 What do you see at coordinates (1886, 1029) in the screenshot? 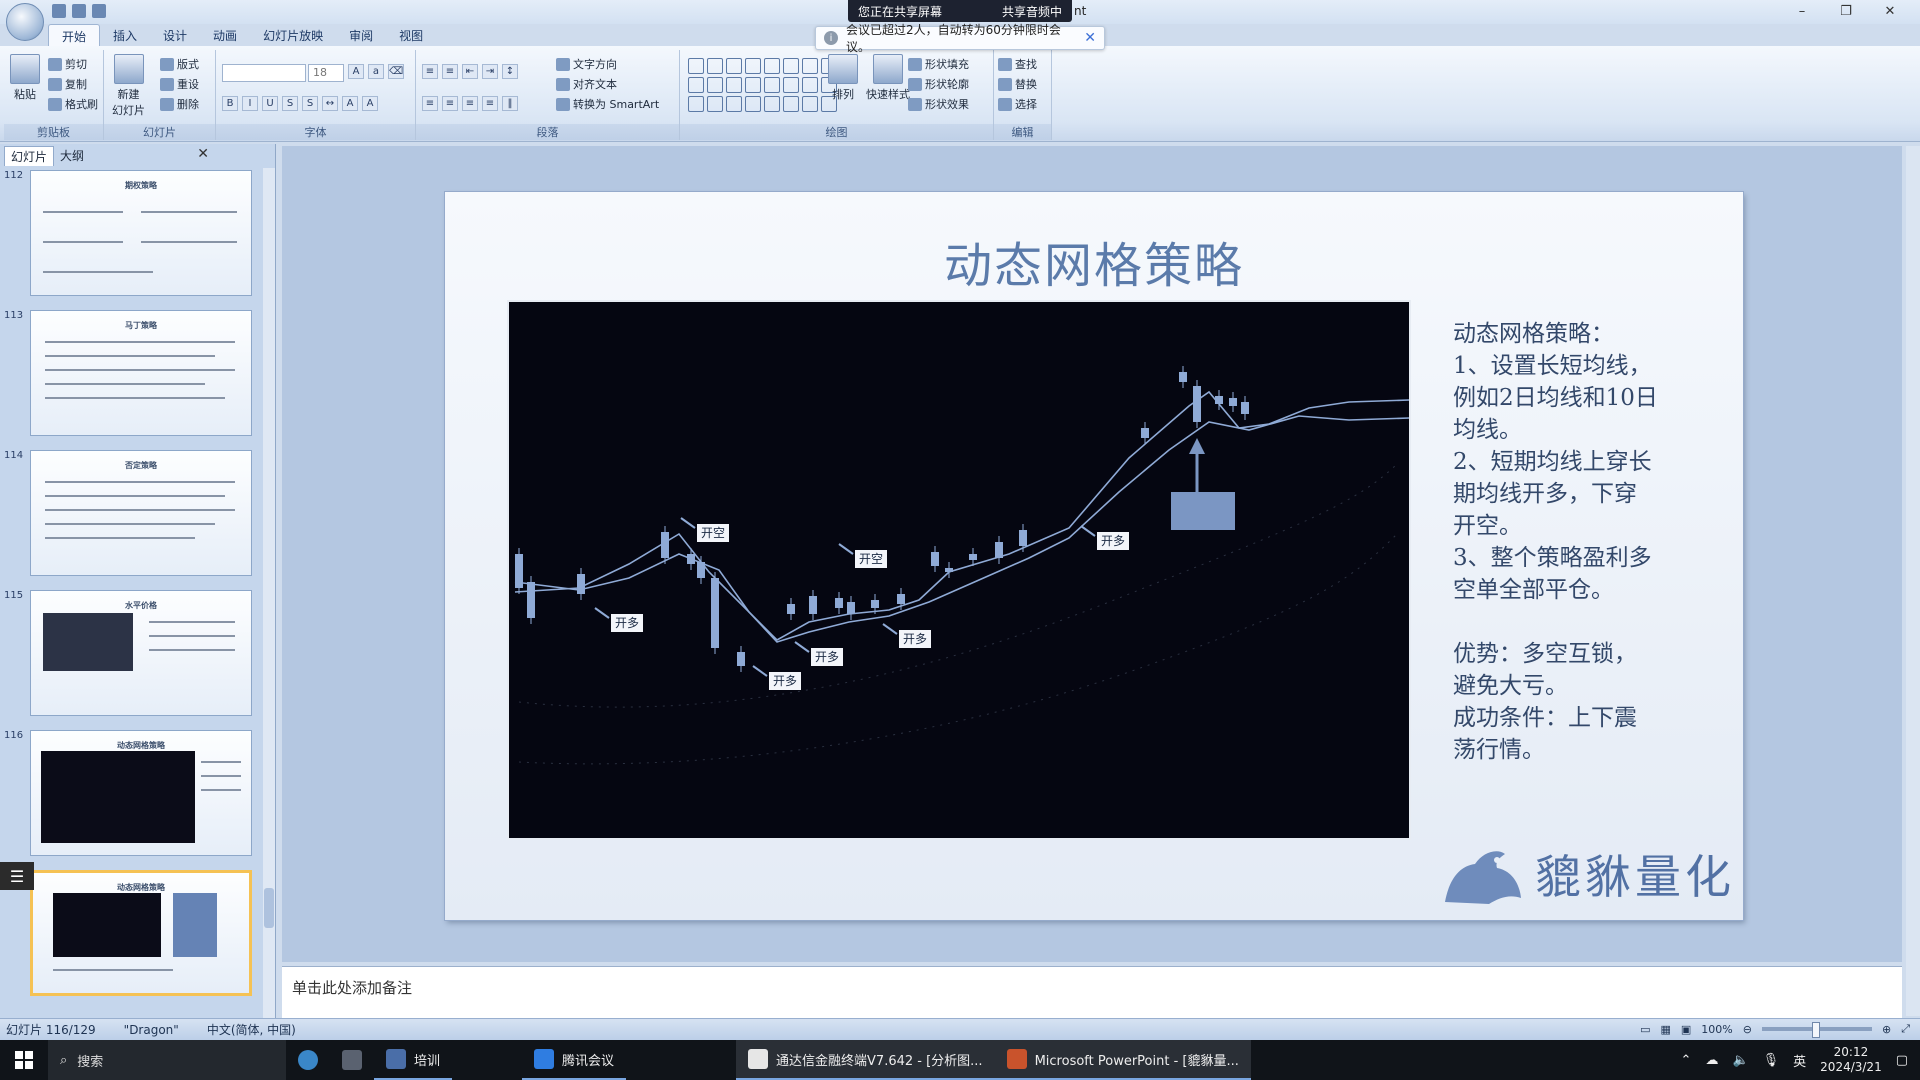
I see `zoom-in-icon: ⊕` at bounding box center [1886, 1029].